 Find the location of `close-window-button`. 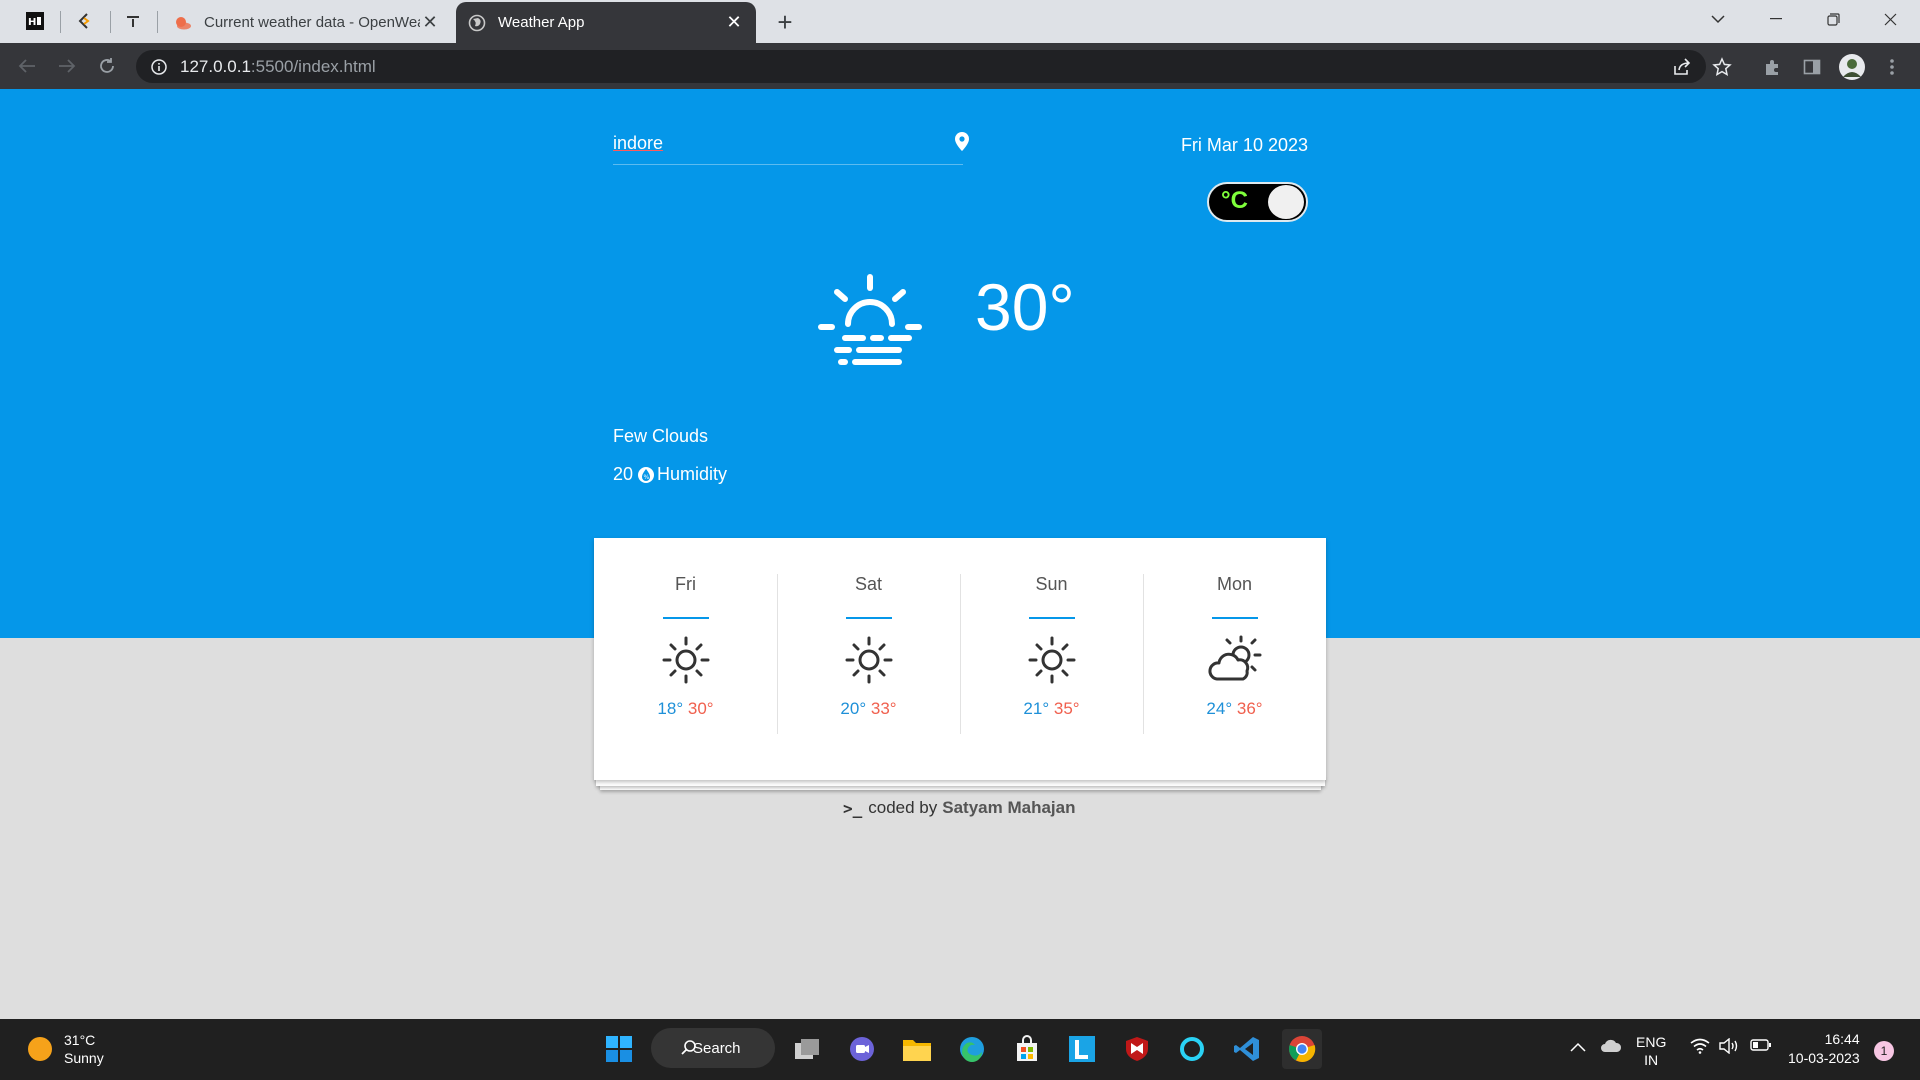

close-window-button is located at coordinates (1890, 19).